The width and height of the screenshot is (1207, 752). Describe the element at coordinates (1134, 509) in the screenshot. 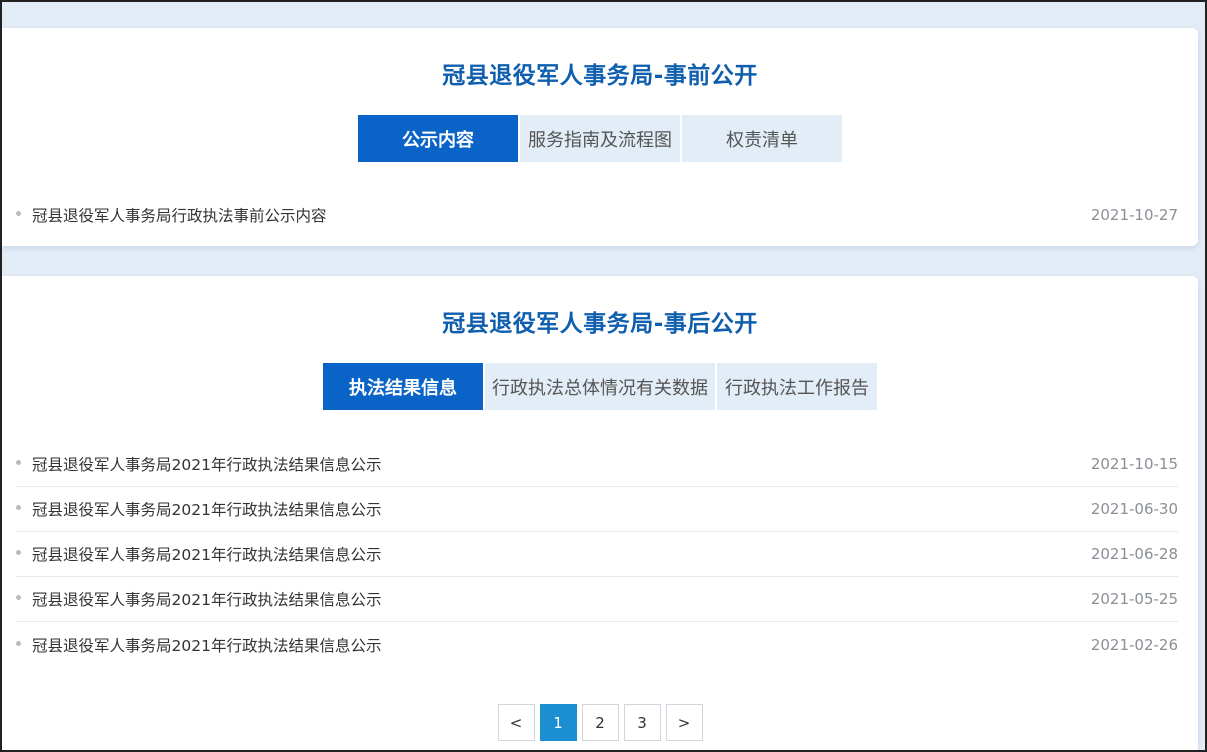

I see `list-item-date: 2021-06-30` at that location.